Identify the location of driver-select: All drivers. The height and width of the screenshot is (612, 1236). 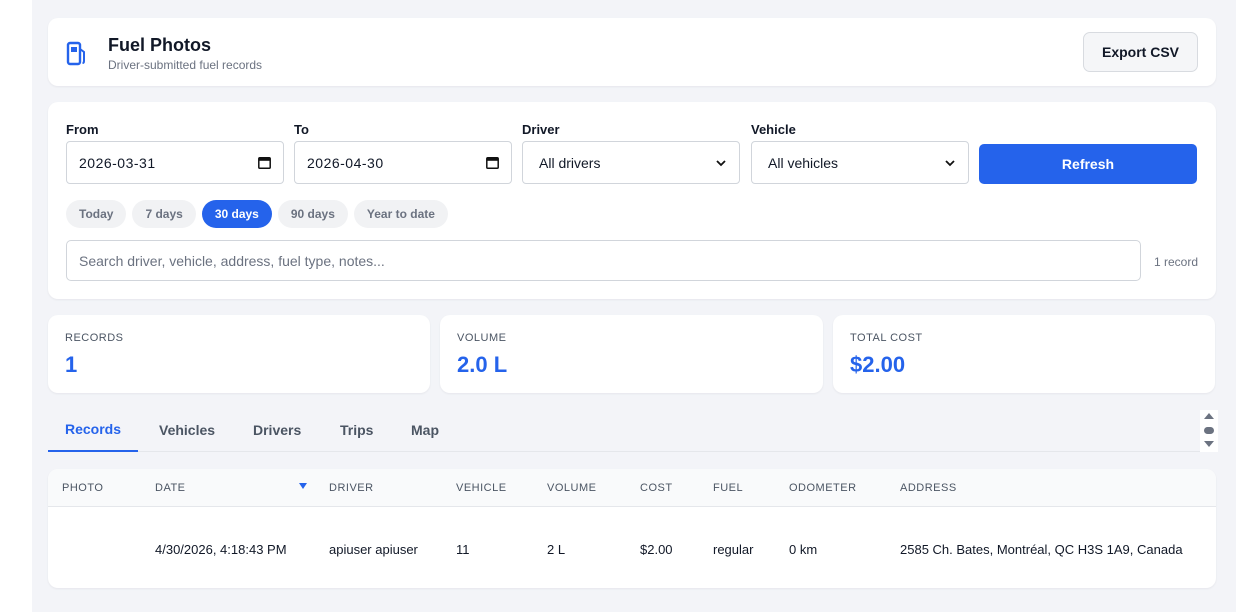
(631, 162).